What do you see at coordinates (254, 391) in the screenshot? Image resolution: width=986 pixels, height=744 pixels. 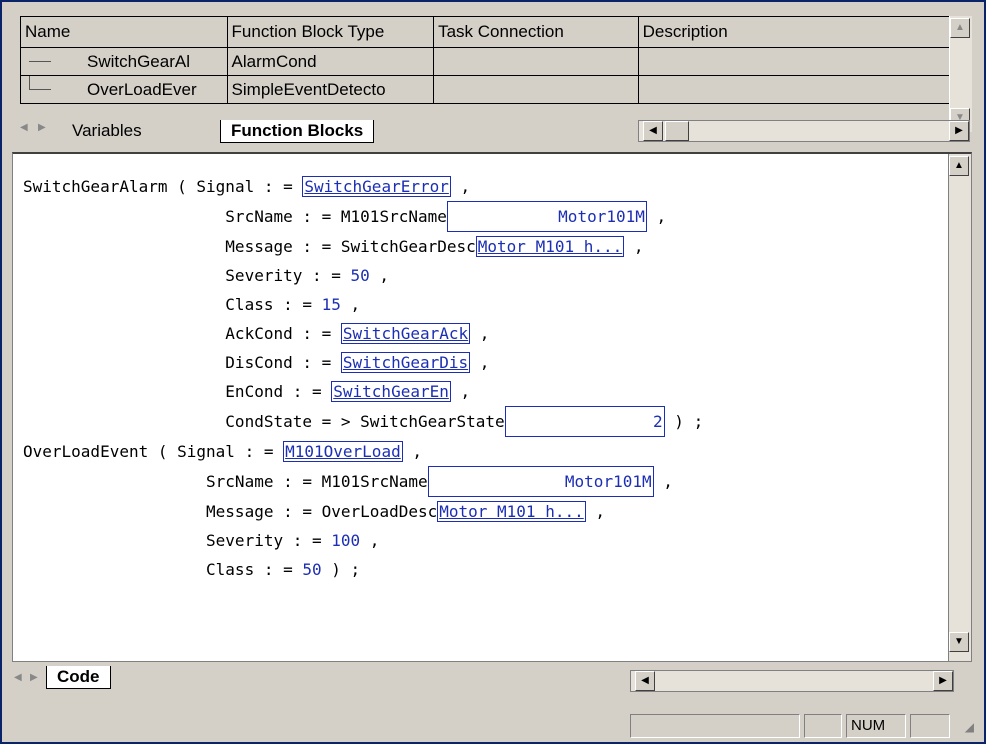 I see `param-name: EnCond` at bounding box center [254, 391].